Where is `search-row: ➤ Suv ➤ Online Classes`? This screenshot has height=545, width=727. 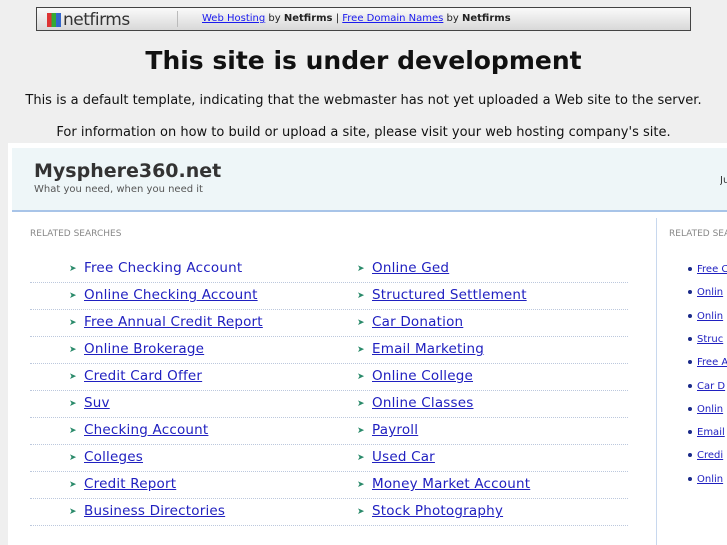
search-row: ➤ Suv ➤ Online Classes is located at coordinates (329, 404).